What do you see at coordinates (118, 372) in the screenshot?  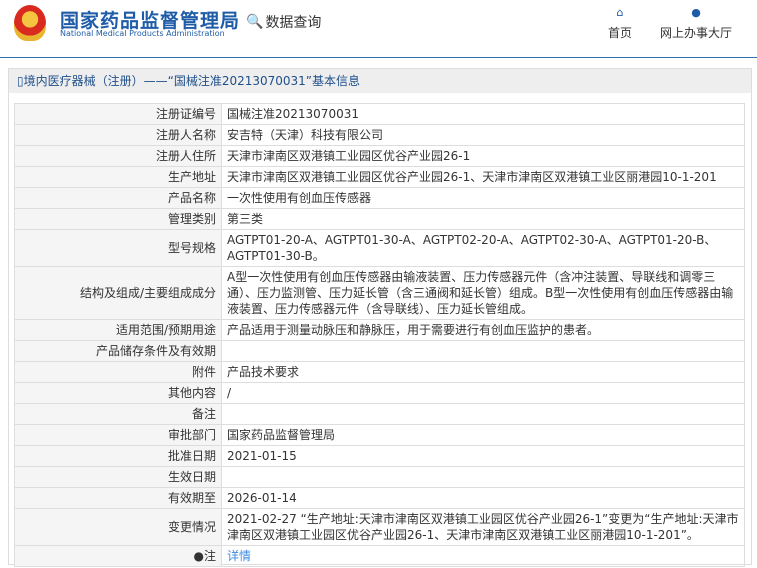 I see `row-label: 附件` at bounding box center [118, 372].